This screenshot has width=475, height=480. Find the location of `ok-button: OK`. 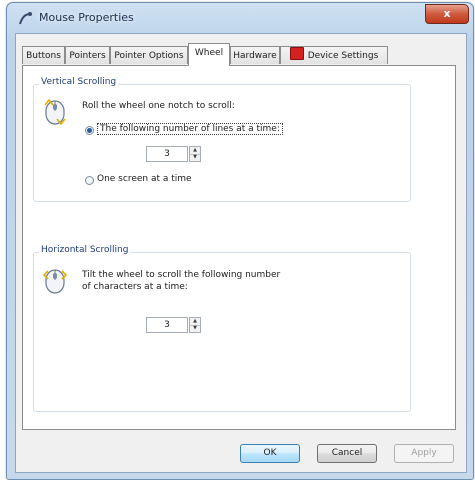

ok-button: OK is located at coordinates (270, 453).